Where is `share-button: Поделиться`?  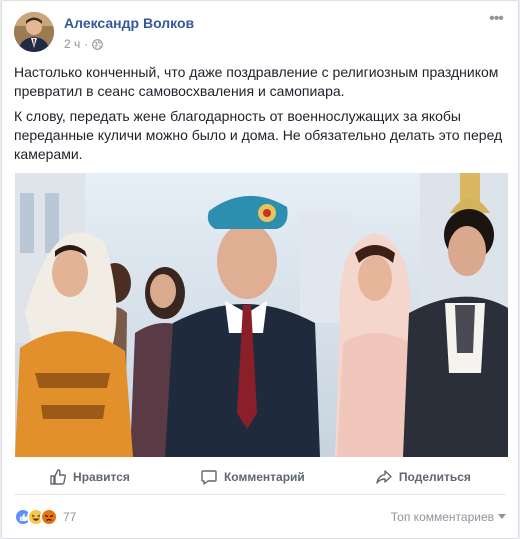 share-button: Поделиться is located at coordinates (423, 477).